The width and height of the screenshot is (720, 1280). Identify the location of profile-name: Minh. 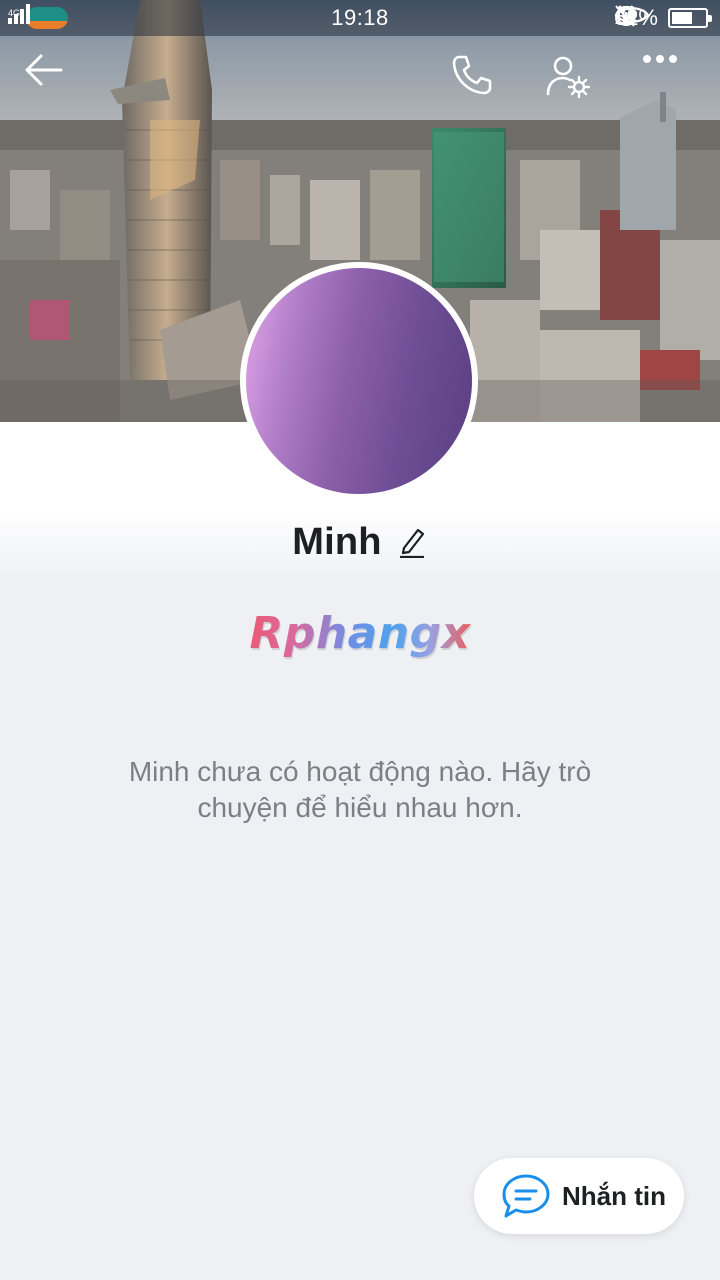
(337, 541).